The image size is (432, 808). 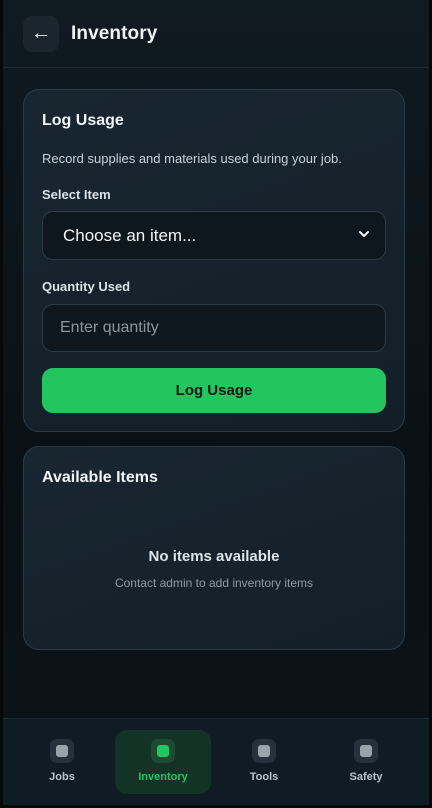 What do you see at coordinates (62, 751) in the screenshot?
I see `jobs-icon` at bounding box center [62, 751].